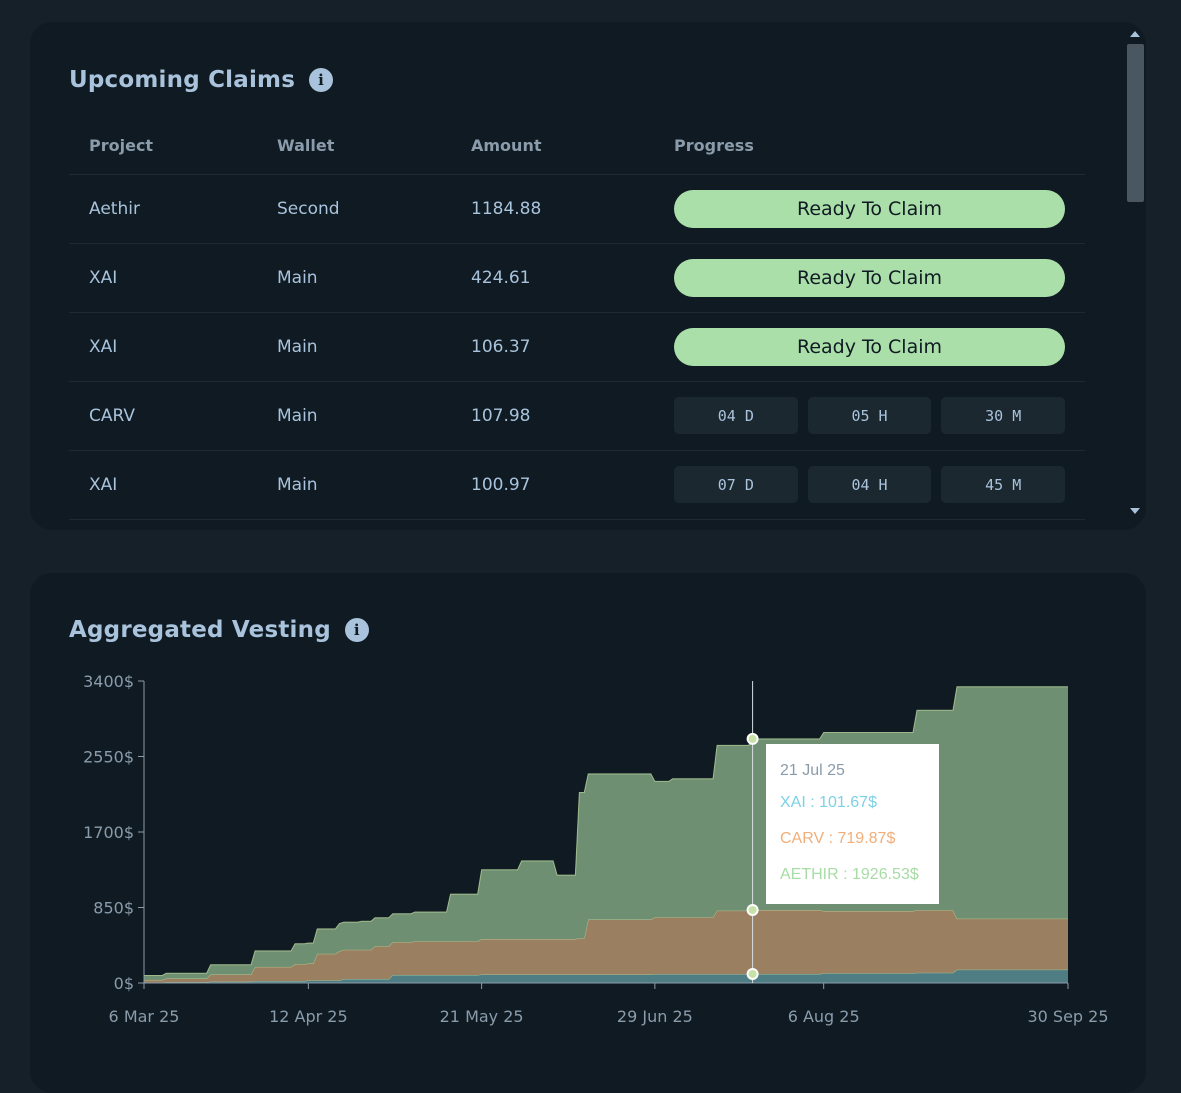 Image resolution: width=1181 pixels, height=1093 pixels. What do you see at coordinates (305, 145) in the screenshot?
I see `column-header-wallet: Wallet` at bounding box center [305, 145].